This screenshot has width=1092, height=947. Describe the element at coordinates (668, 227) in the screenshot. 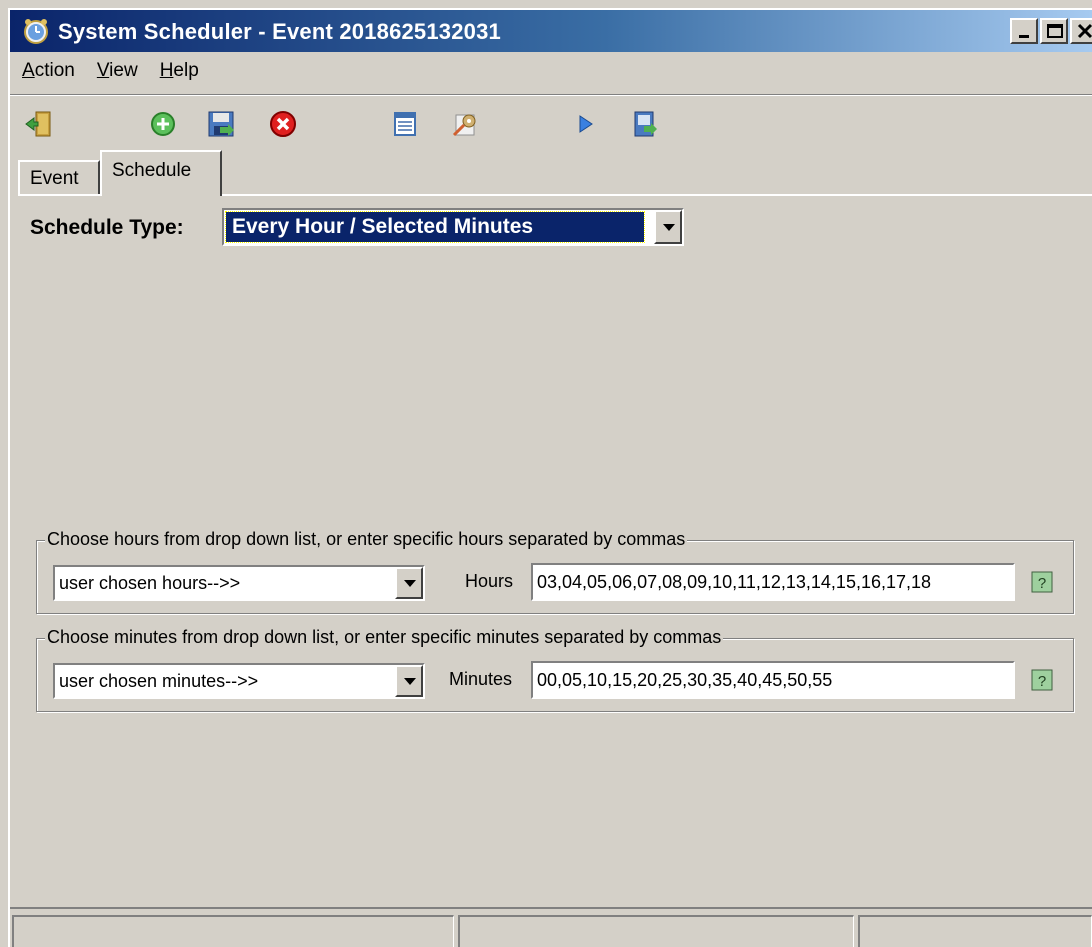

I see `schedule-type-dropdown-button` at that location.